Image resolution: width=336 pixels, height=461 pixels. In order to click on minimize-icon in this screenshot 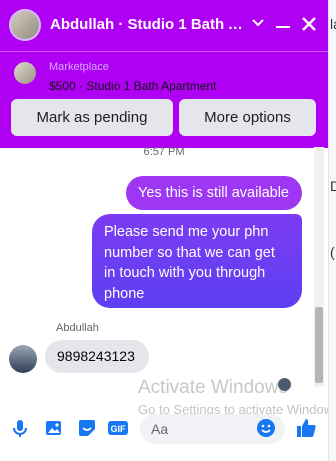, I will do `click(283, 27)`.